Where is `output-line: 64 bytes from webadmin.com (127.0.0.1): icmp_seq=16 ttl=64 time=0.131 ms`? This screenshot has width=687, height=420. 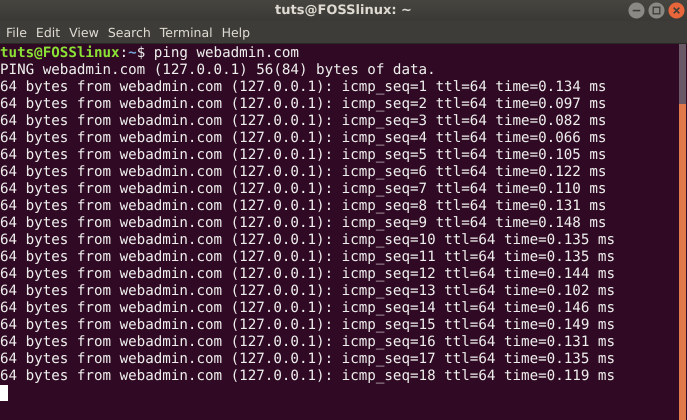 output-line: 64 bytes from webadmin.com (127.0.0.1): icmp_seq=16 ttl=64 time=0.131 ms is located at coordinates (308, 342).